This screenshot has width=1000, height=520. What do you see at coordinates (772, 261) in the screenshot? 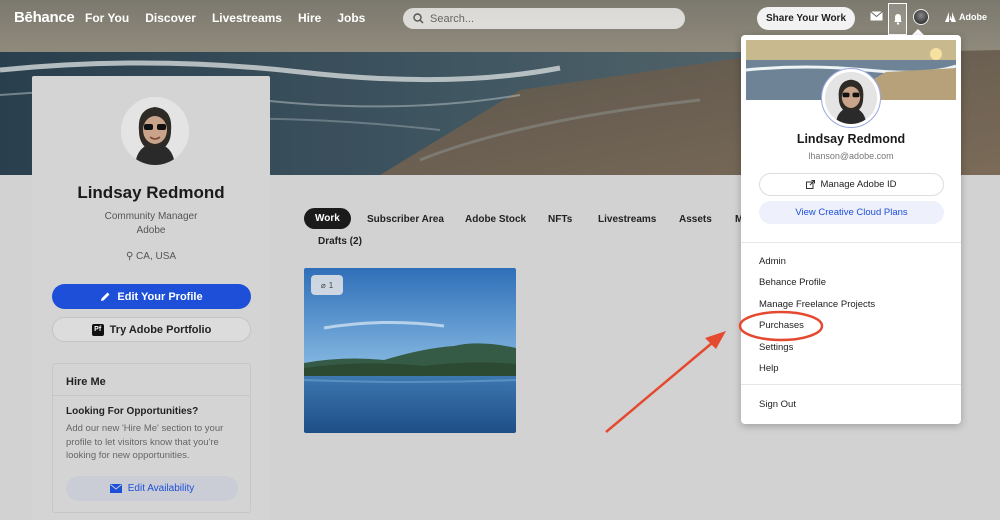
I see `menu-item-admin: Admin` at bounding box center [772, 261].